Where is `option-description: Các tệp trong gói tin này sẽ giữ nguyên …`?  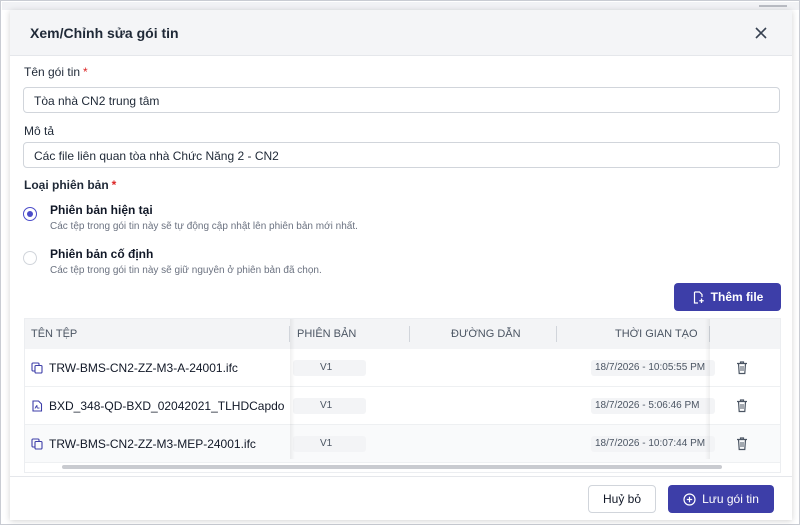 option-description: Các tệp trong gói tin này sẽ giữ nguyên … is located at coordinates (186, 270).